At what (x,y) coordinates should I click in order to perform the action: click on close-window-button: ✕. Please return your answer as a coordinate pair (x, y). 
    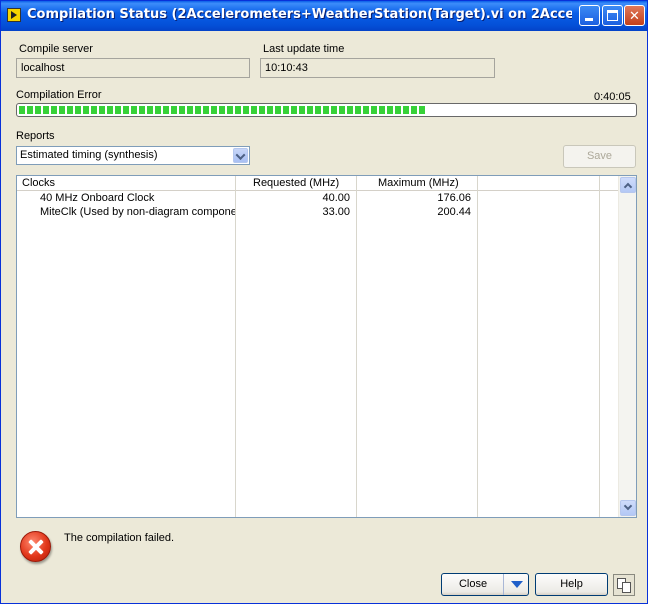
    Looking at the image, I should click on (634, 15).